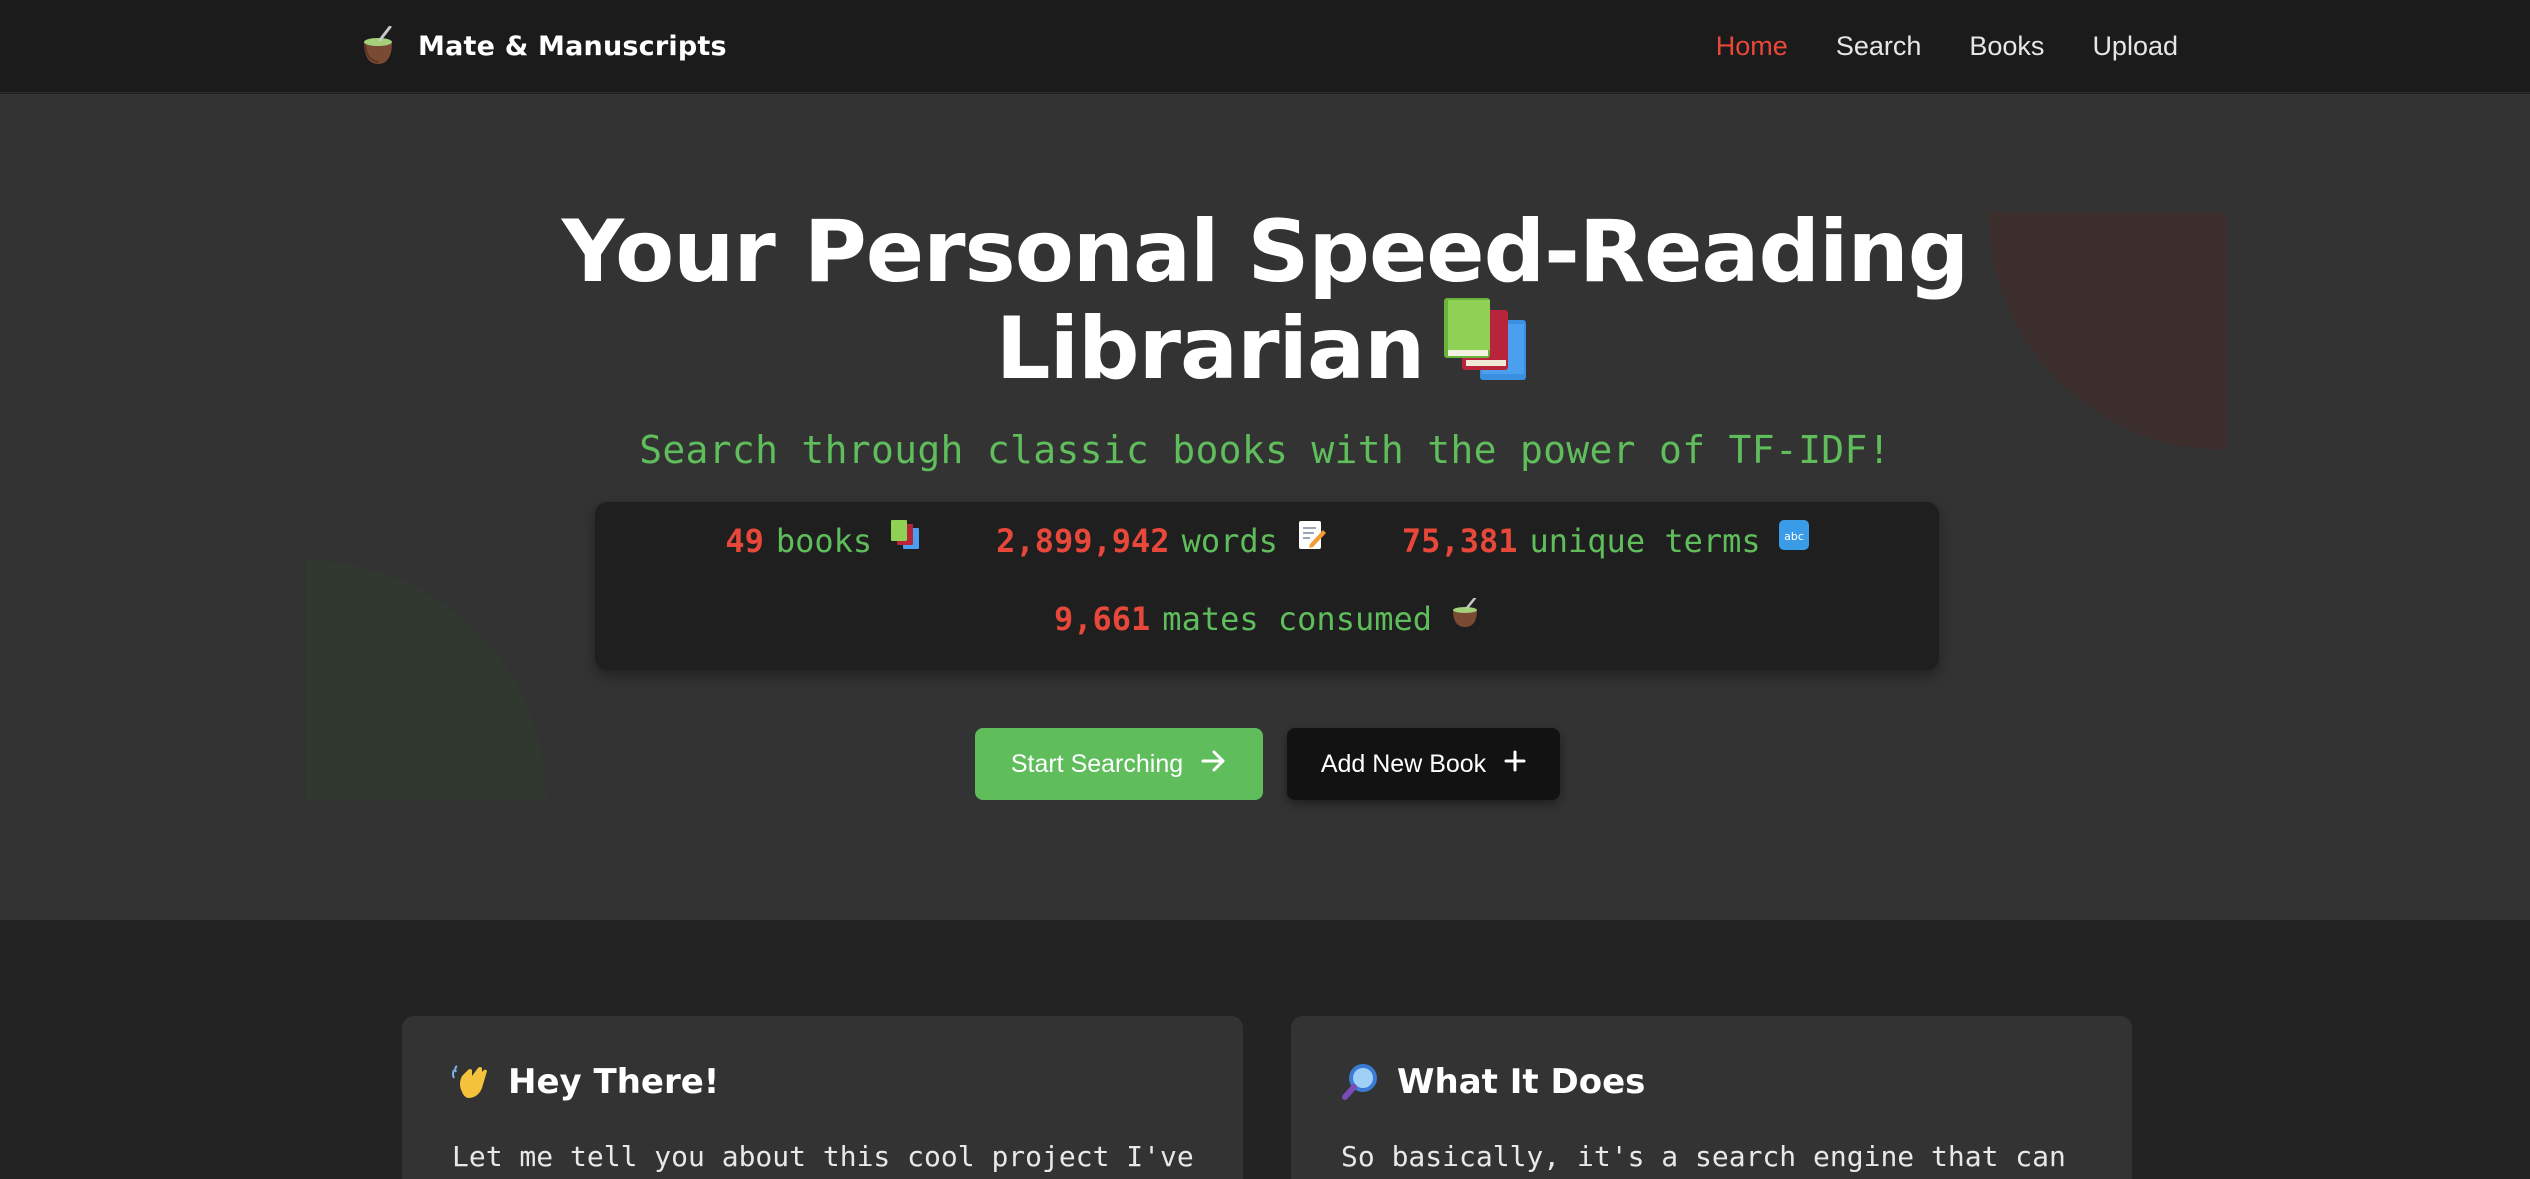 This screenshot has width=2530, height=1179. I want to click on card-title-text: Hey There!, so click(614, 1082).